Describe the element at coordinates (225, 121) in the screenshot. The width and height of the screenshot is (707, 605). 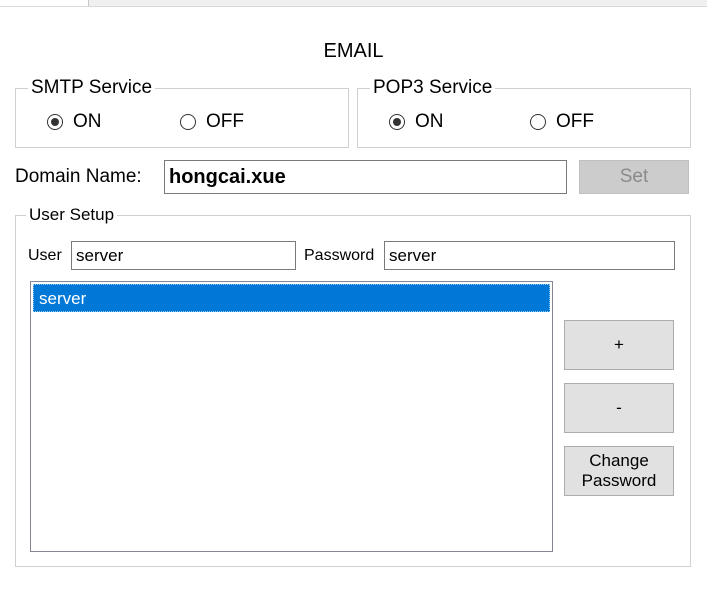
I see `smtp-off-label: OFF` at that location.